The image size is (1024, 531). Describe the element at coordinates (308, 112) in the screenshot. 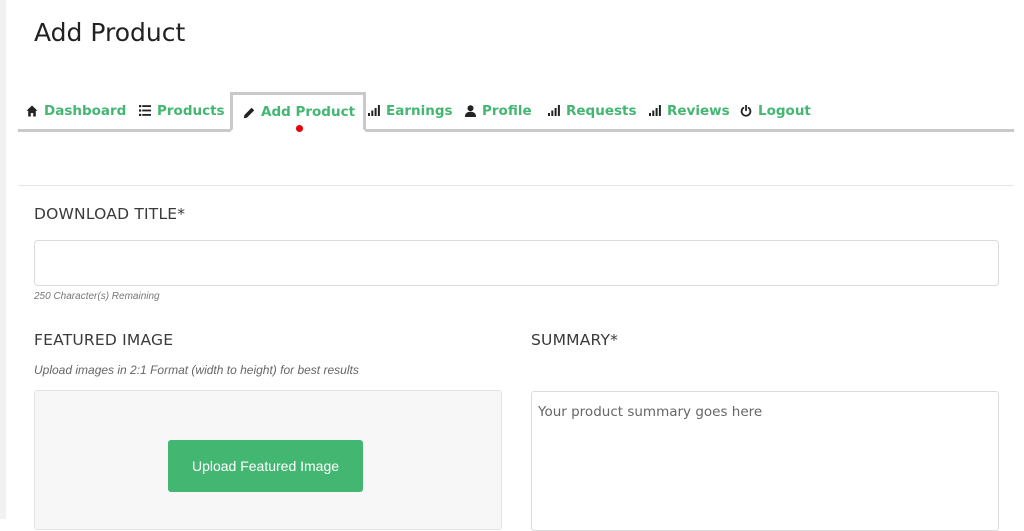

I see `tab-label: Add Product` at that location.